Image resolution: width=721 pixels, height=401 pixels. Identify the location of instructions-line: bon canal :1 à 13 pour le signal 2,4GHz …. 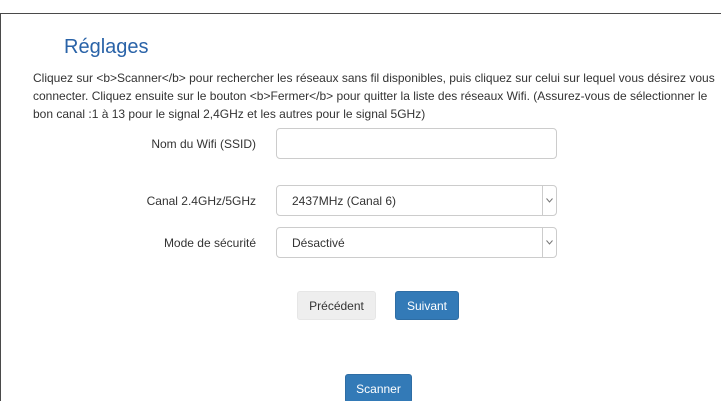
(229, 114).